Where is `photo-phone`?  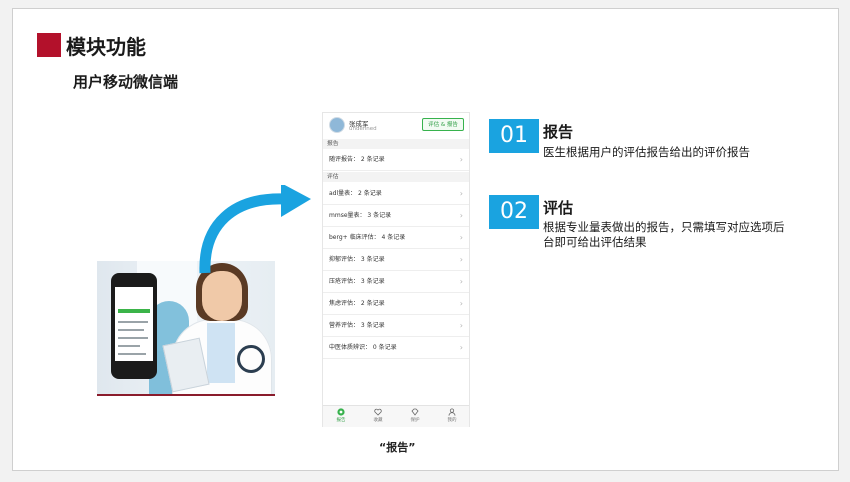
photo-phone is located at coordinates (134, 326).